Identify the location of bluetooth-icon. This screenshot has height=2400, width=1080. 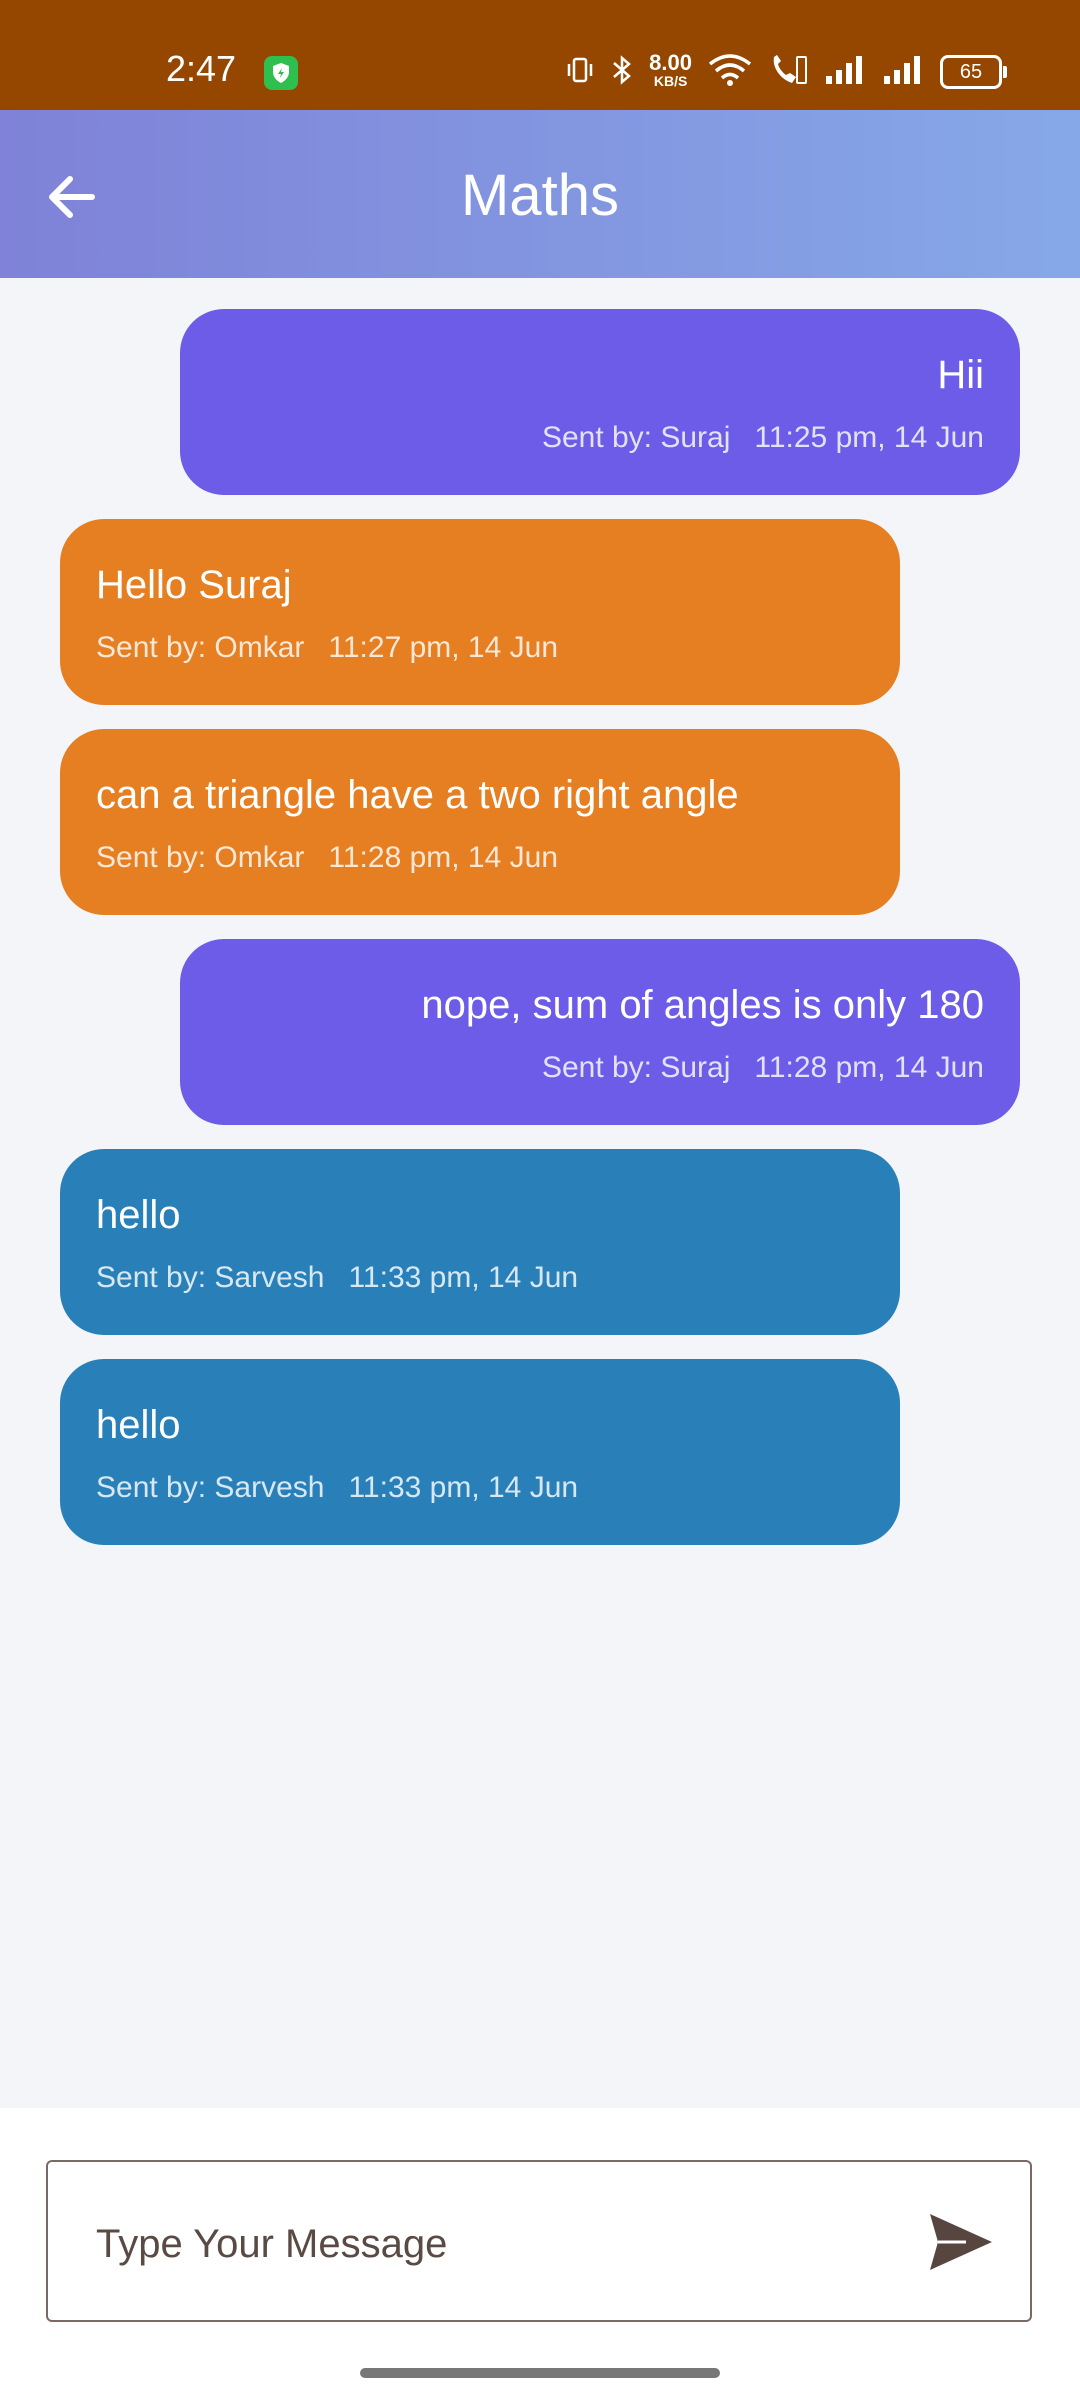
(622, 72).